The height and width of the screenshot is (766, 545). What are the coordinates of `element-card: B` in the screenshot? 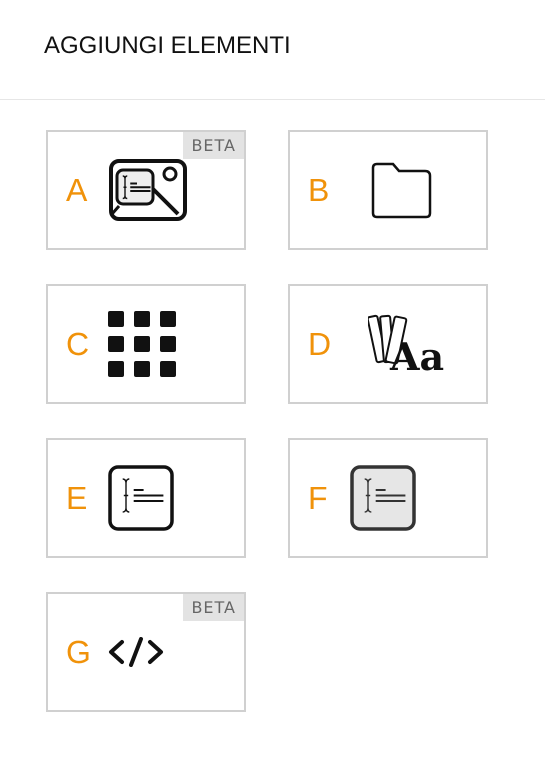 It's located at (388, 190).